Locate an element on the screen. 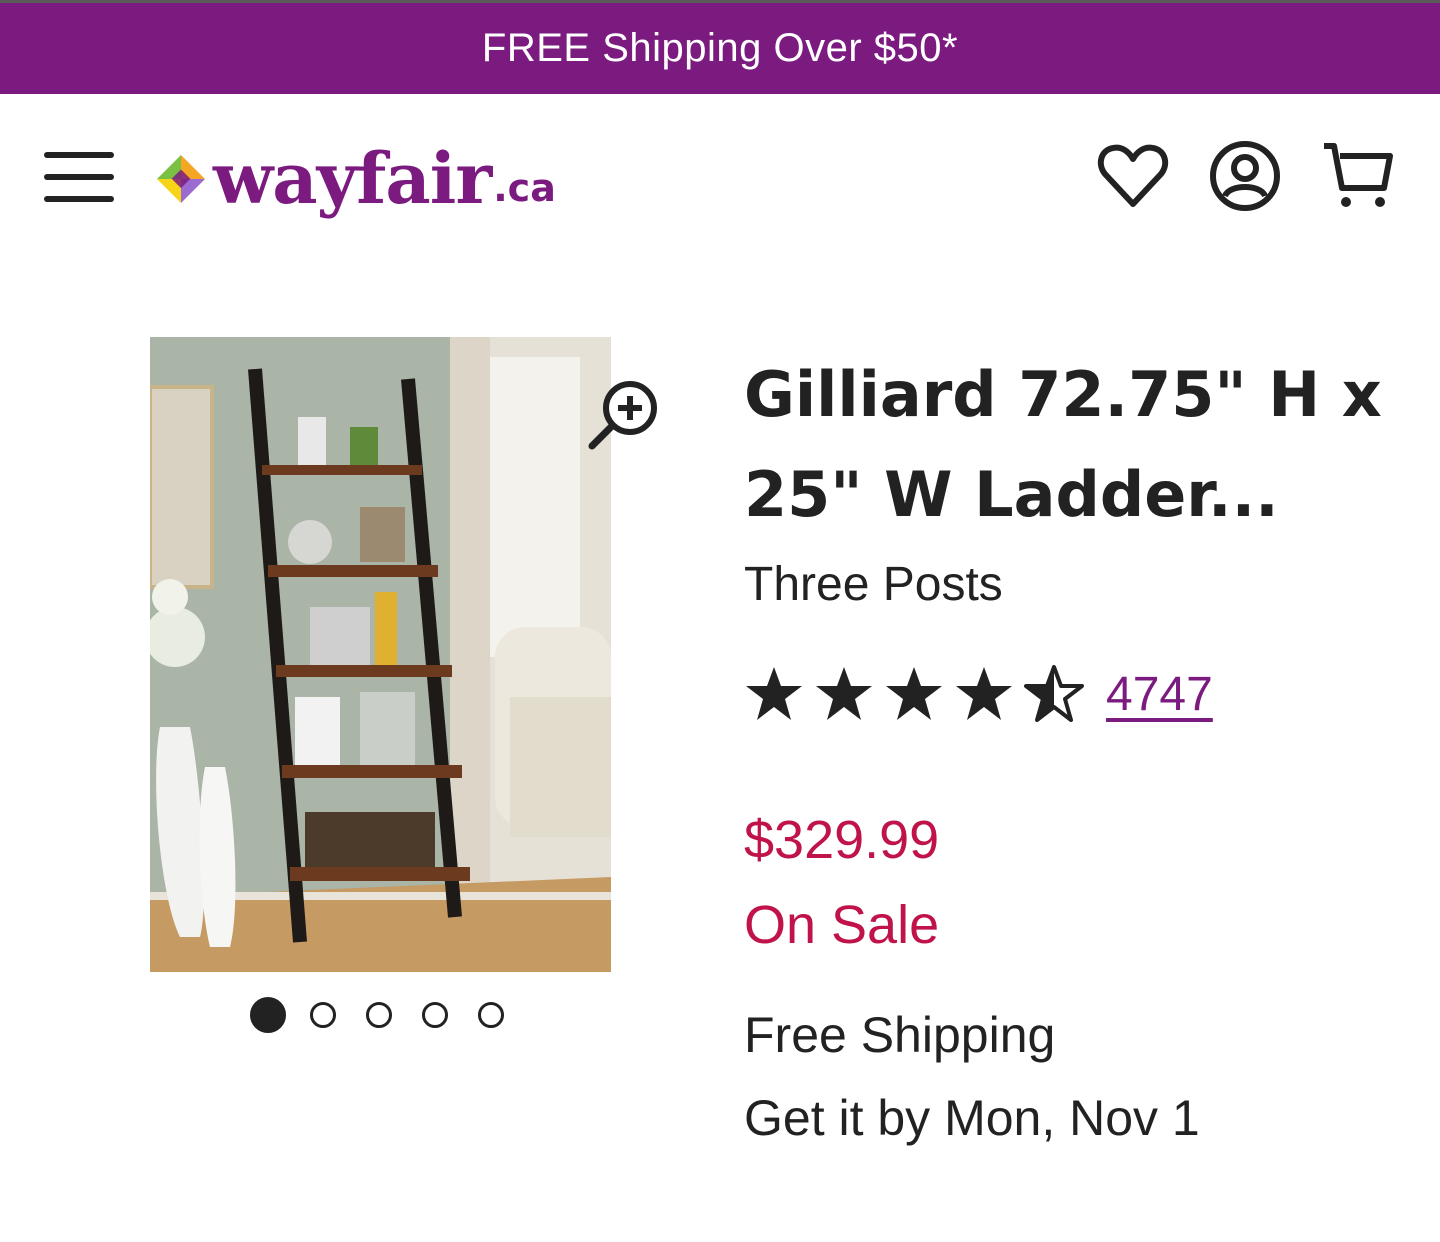 The width and height of the screenshot is (1440, 1242). review-count-link: 4747 is located at coordinates (1159, 694).